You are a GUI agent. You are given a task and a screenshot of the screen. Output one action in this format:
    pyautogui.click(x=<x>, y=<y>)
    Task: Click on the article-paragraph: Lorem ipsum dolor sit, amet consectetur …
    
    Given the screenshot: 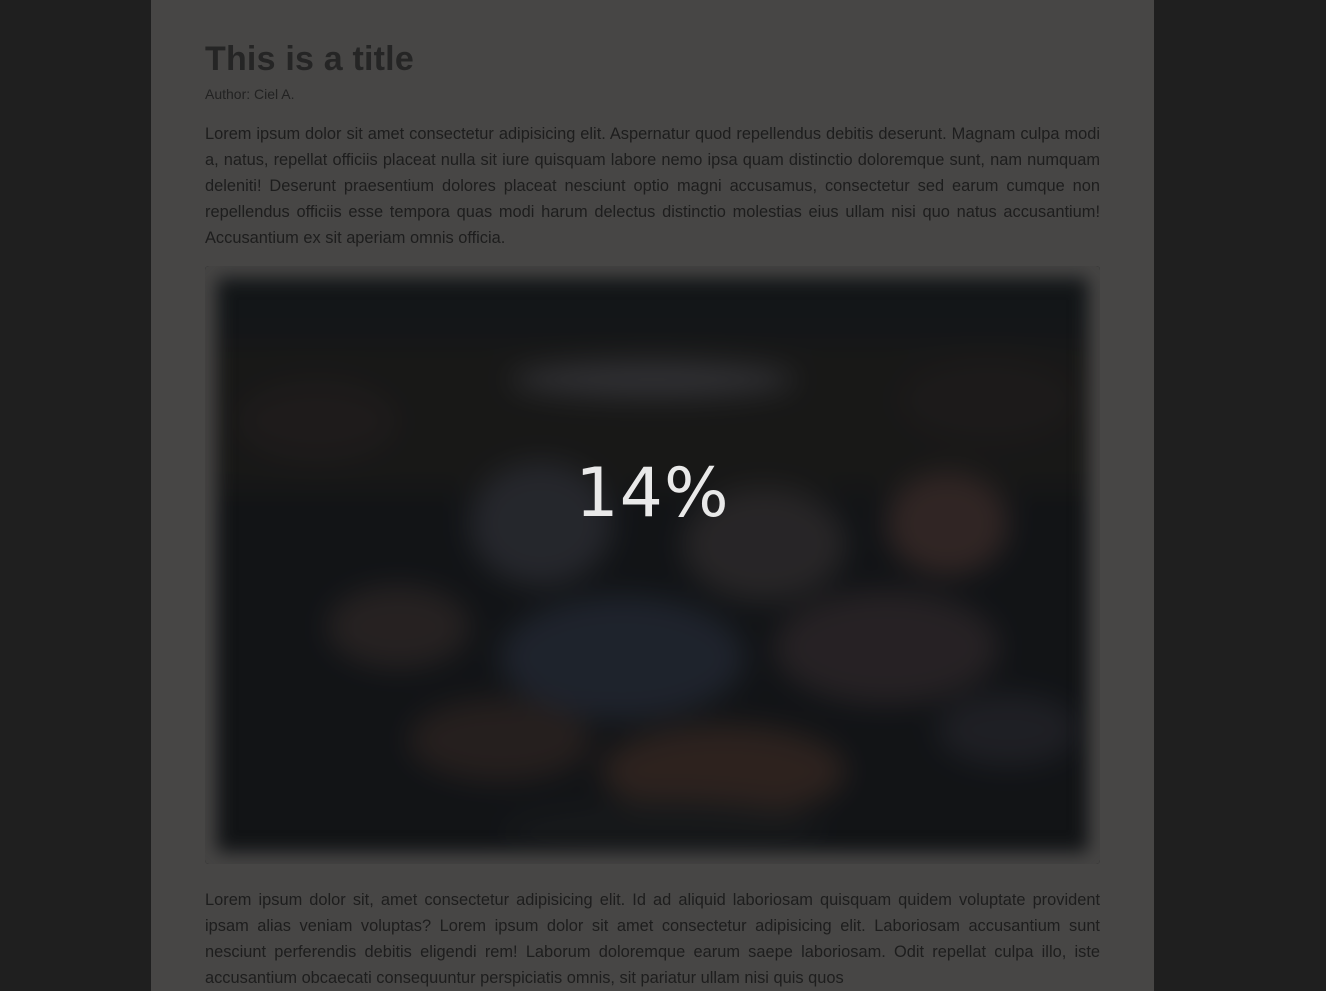 What is the action you would take?
    pyautogui.click(x=652, y=939)
    